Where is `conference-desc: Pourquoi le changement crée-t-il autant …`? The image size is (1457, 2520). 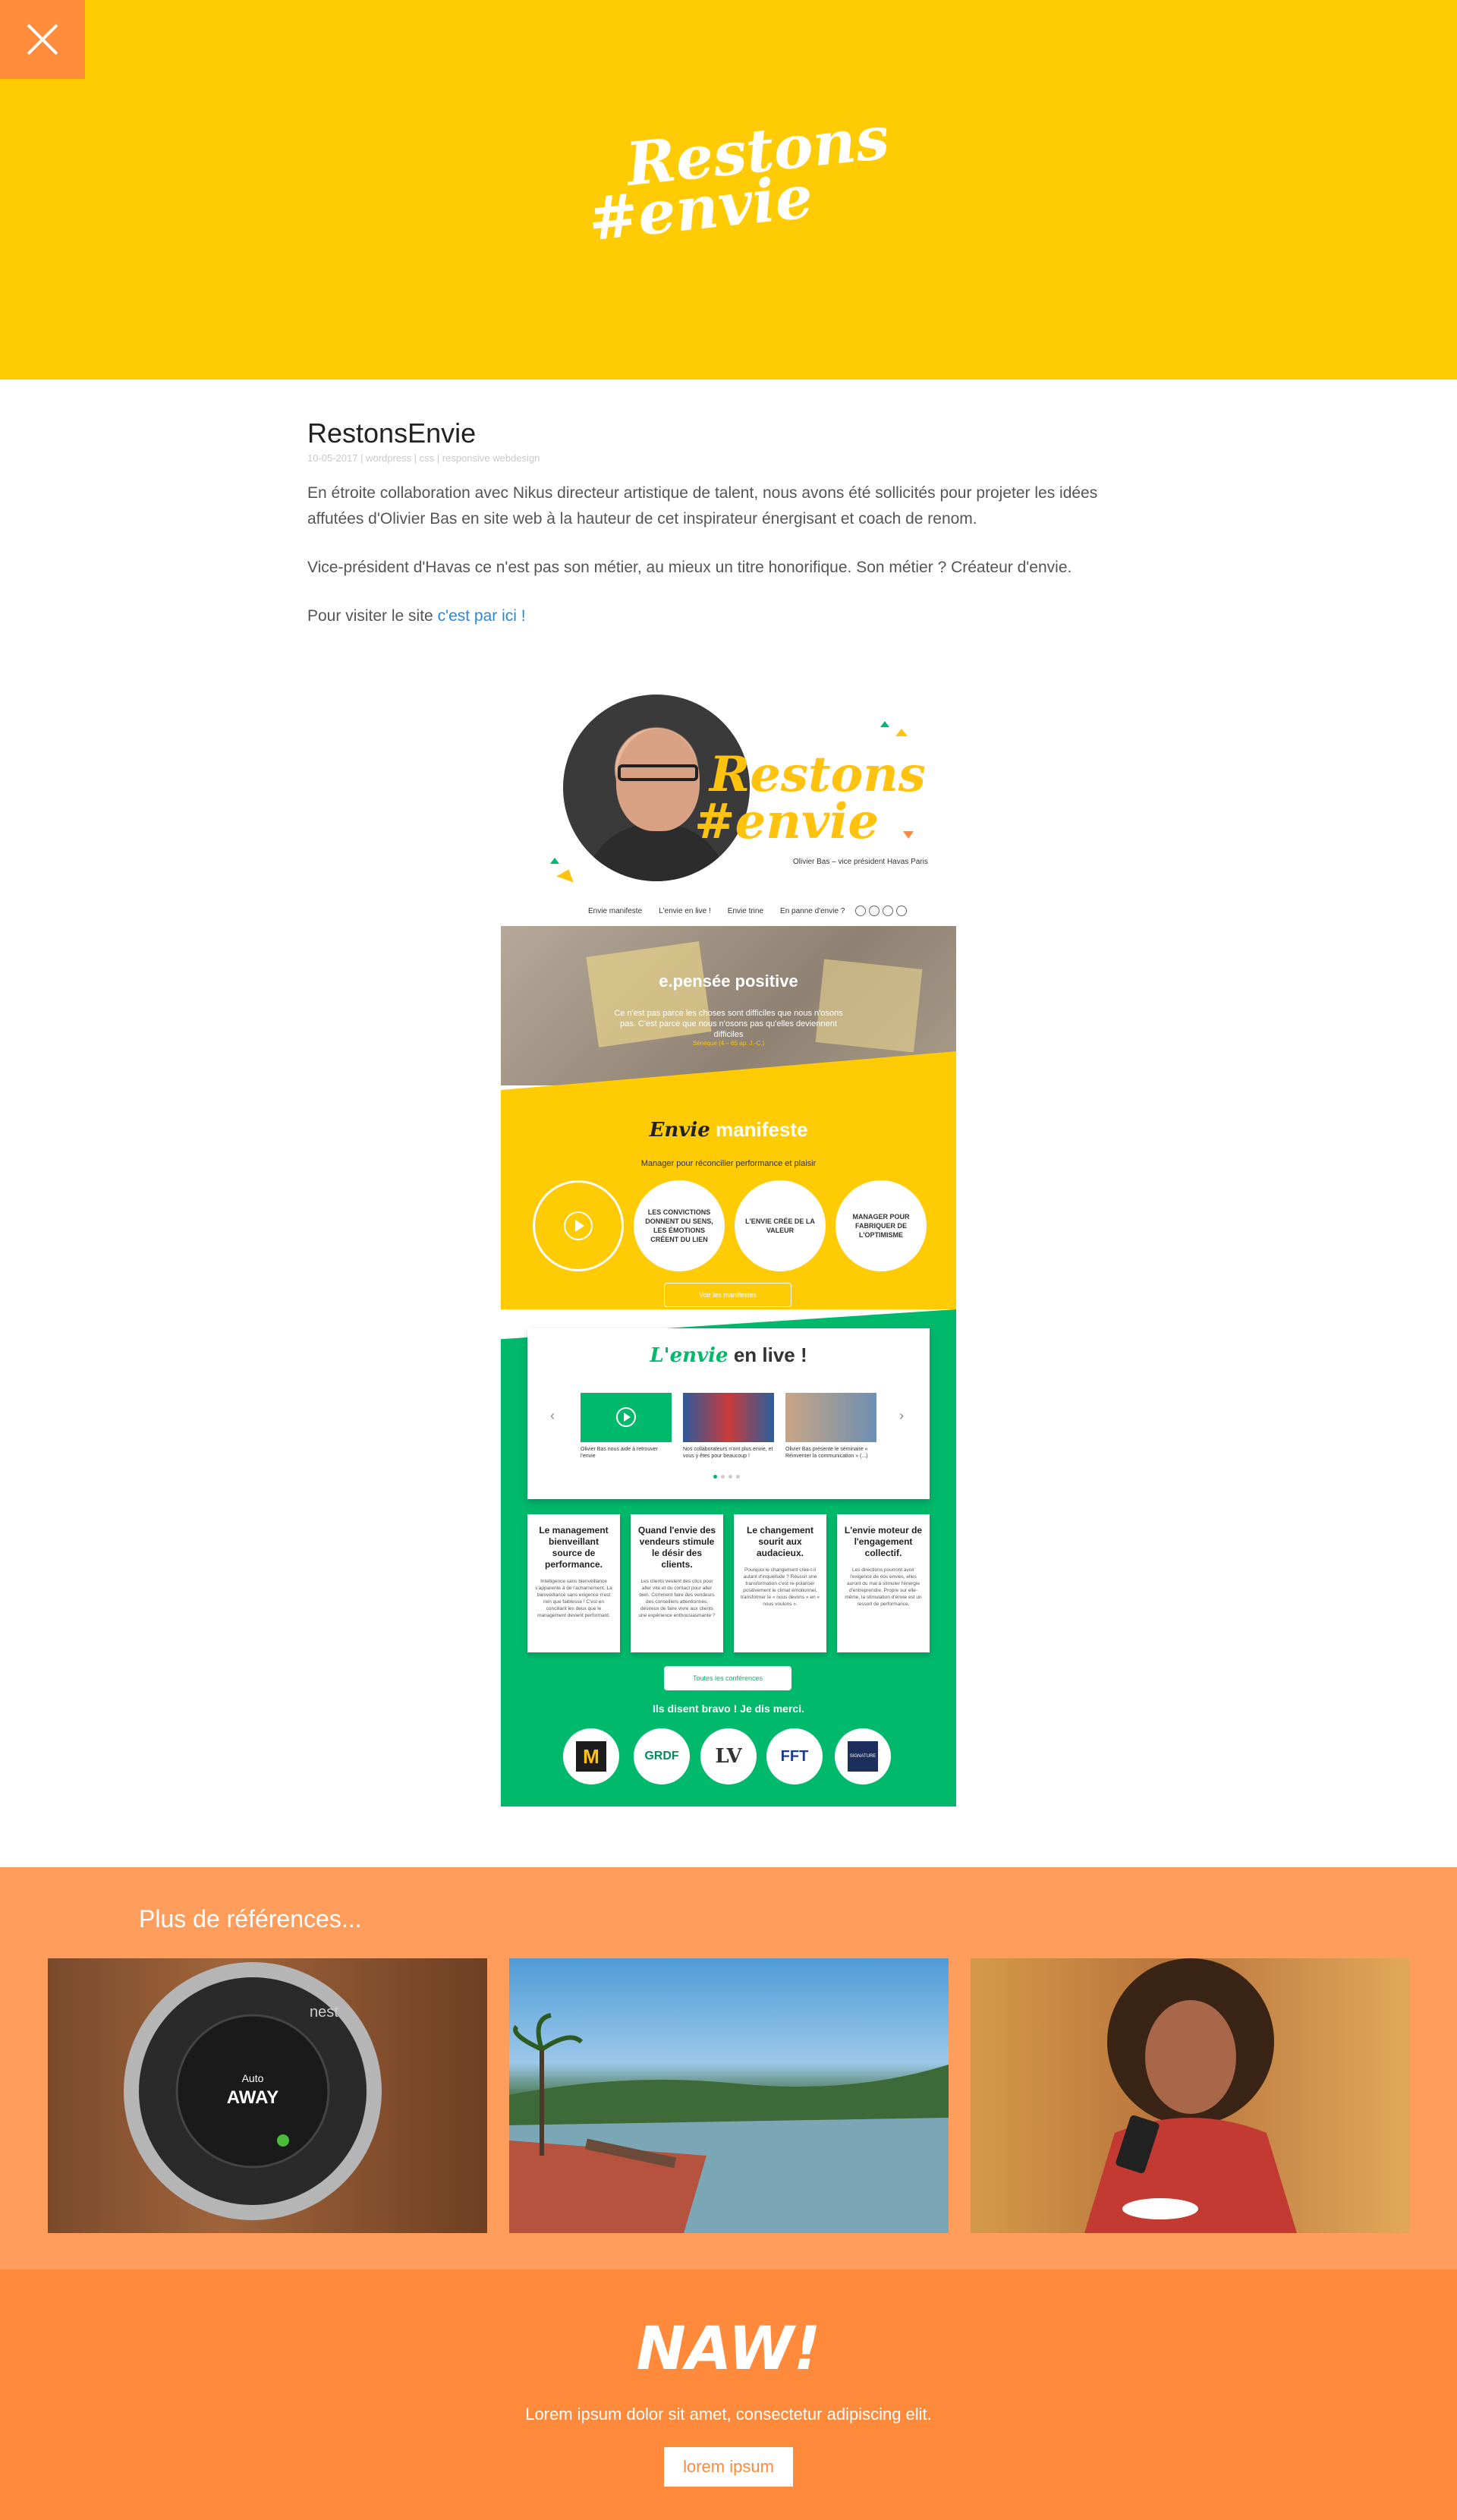
conference-desc: Pourquoi le changement crée-t-il autant … is located at coordinates (780, 1587).